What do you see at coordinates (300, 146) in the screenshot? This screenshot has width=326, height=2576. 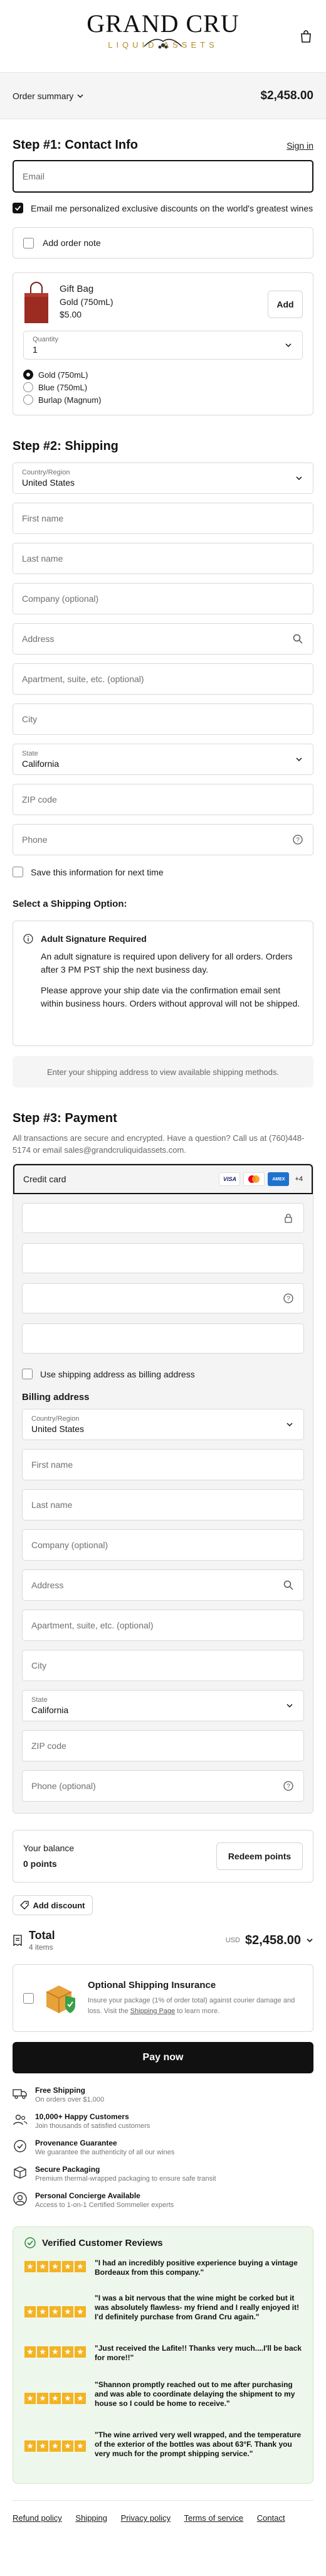 I see `sign-in-link: Sign in` at bounding box center [300, 146].